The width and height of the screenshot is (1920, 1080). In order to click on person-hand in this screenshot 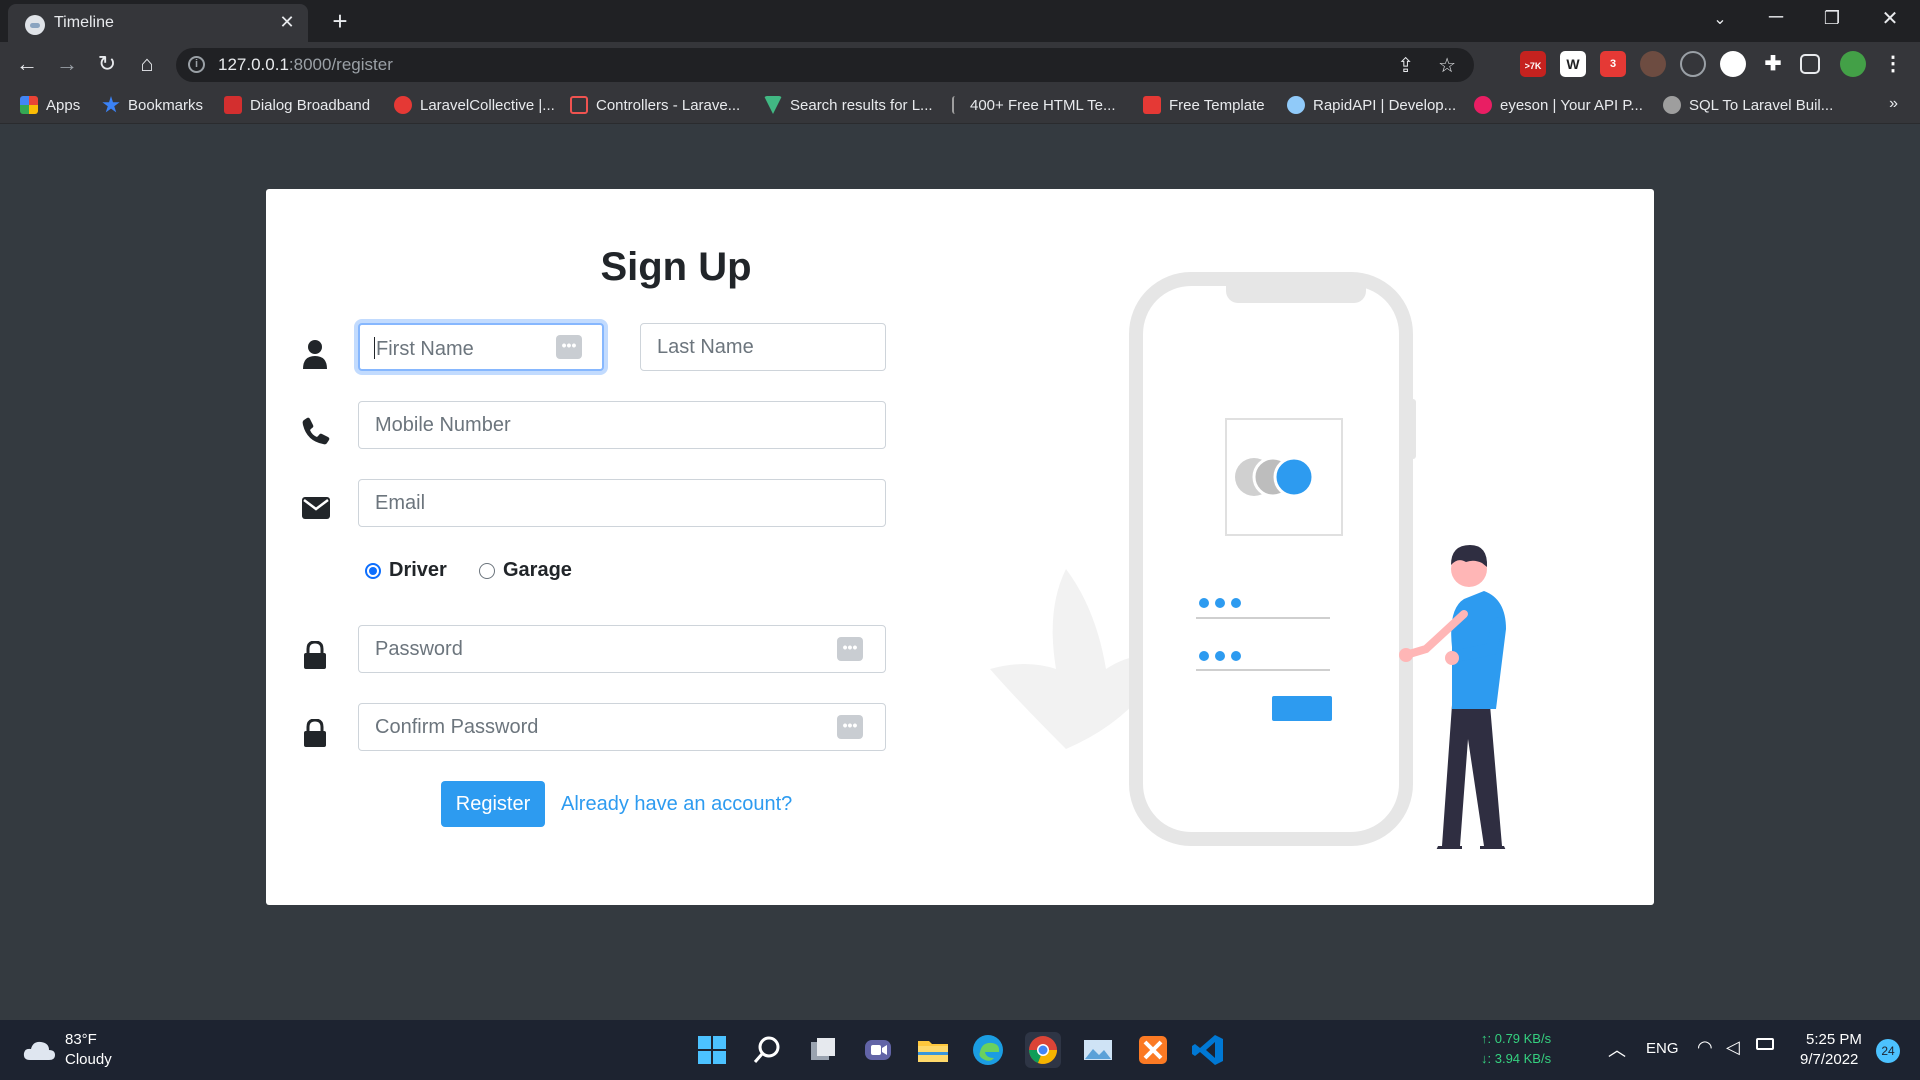, I will do `click(1406, 655)`.